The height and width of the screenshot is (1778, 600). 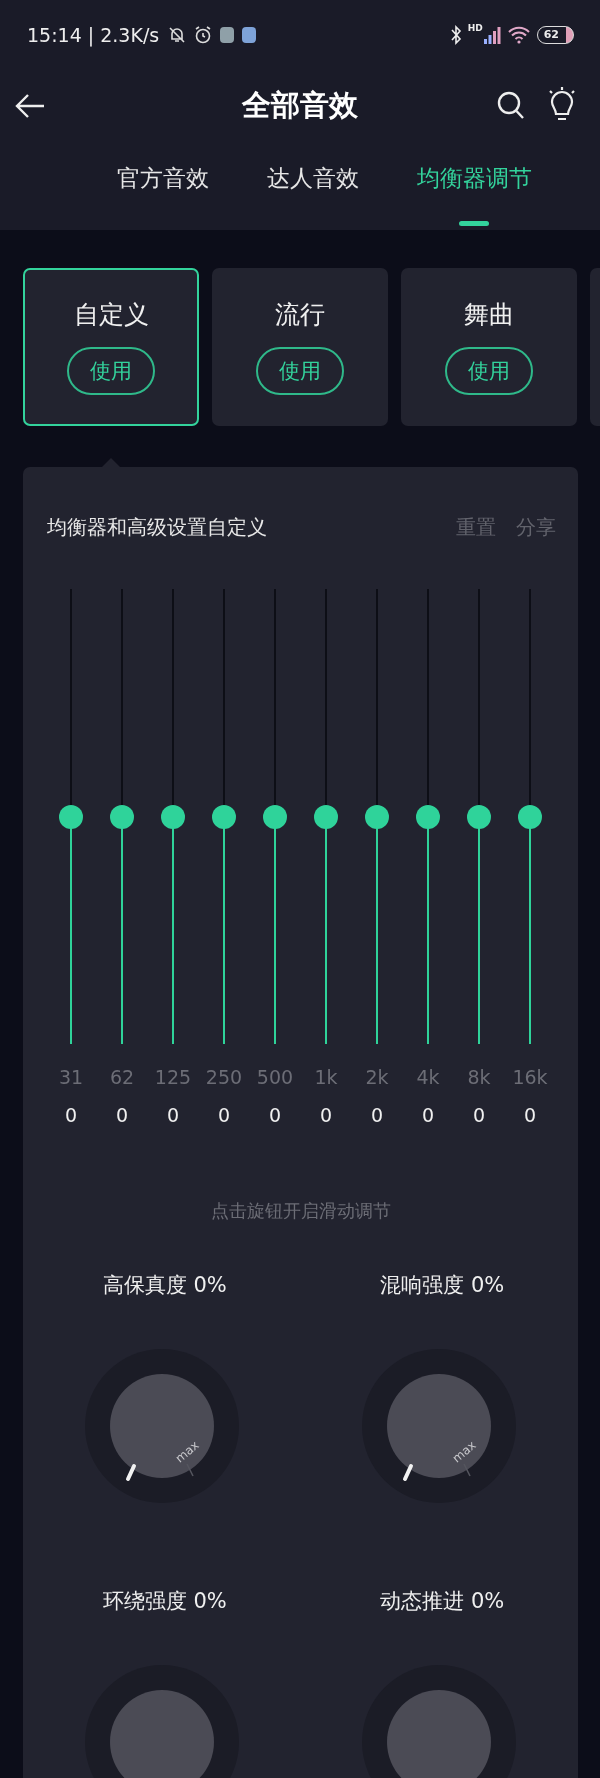 I want to click on hint-text: 点击旋钮开启滑动调节, so click(x=300, y=1211).